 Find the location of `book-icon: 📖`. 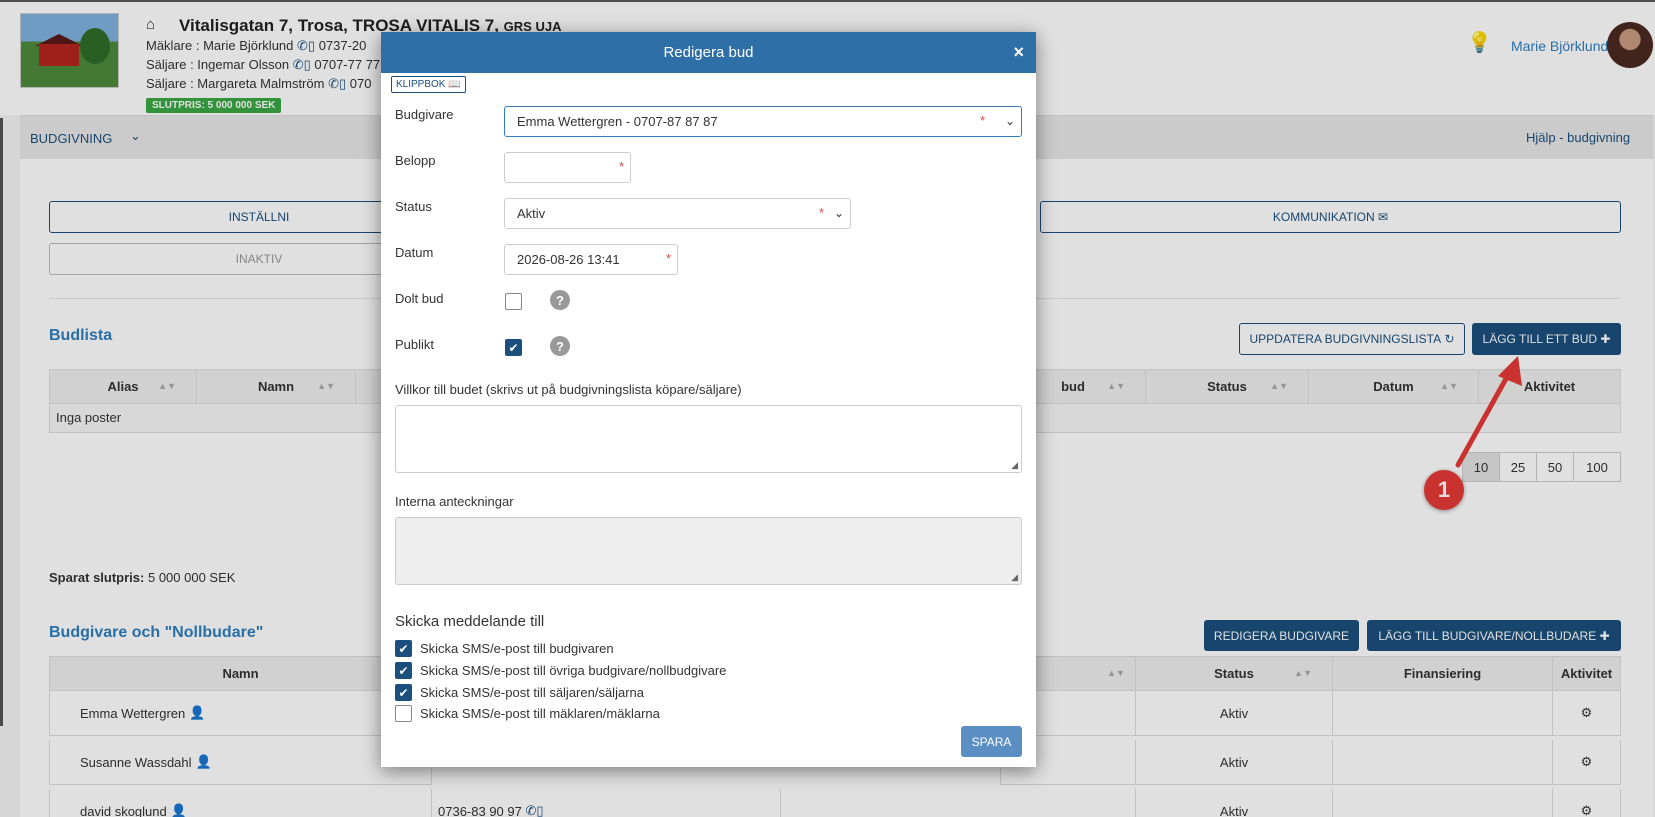

book-icon: 📖 is located at coordinates (454, 84).